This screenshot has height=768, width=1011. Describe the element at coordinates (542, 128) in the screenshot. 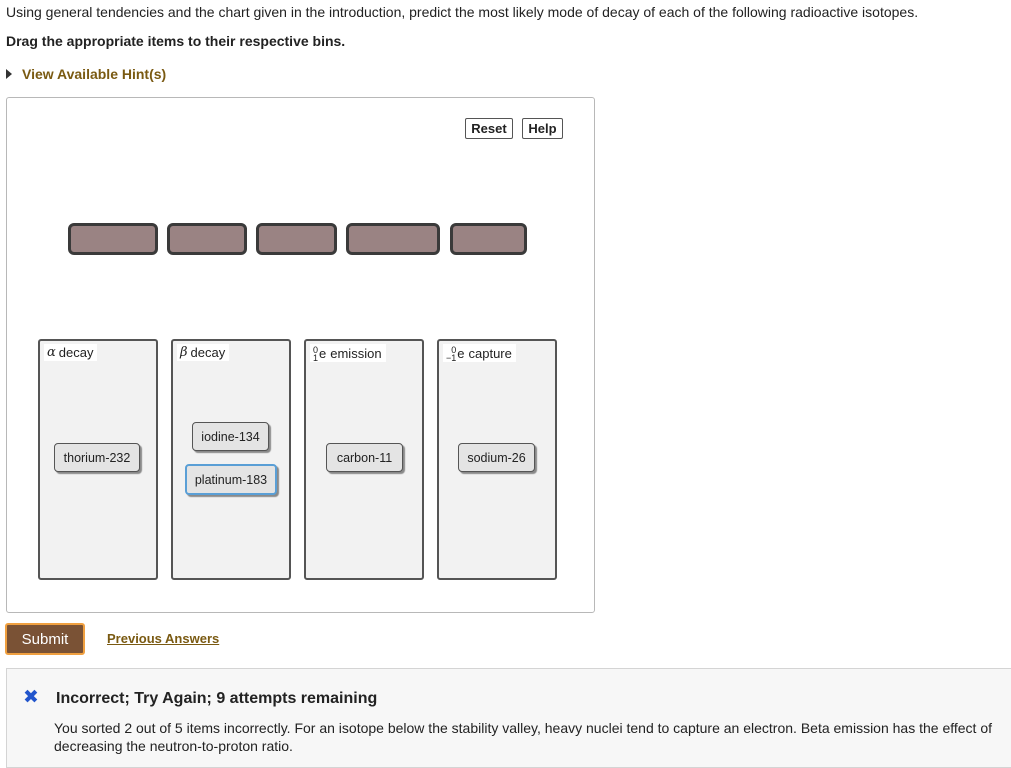

I see `help-button: Help` at that location.